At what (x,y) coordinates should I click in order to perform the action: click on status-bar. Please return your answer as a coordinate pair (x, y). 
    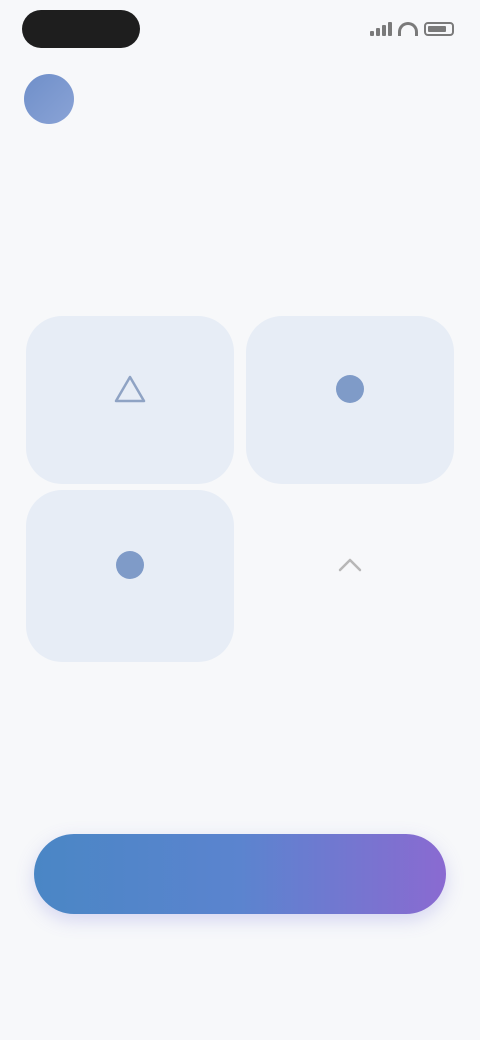
    Looking at the image, I should click on (240, 30).